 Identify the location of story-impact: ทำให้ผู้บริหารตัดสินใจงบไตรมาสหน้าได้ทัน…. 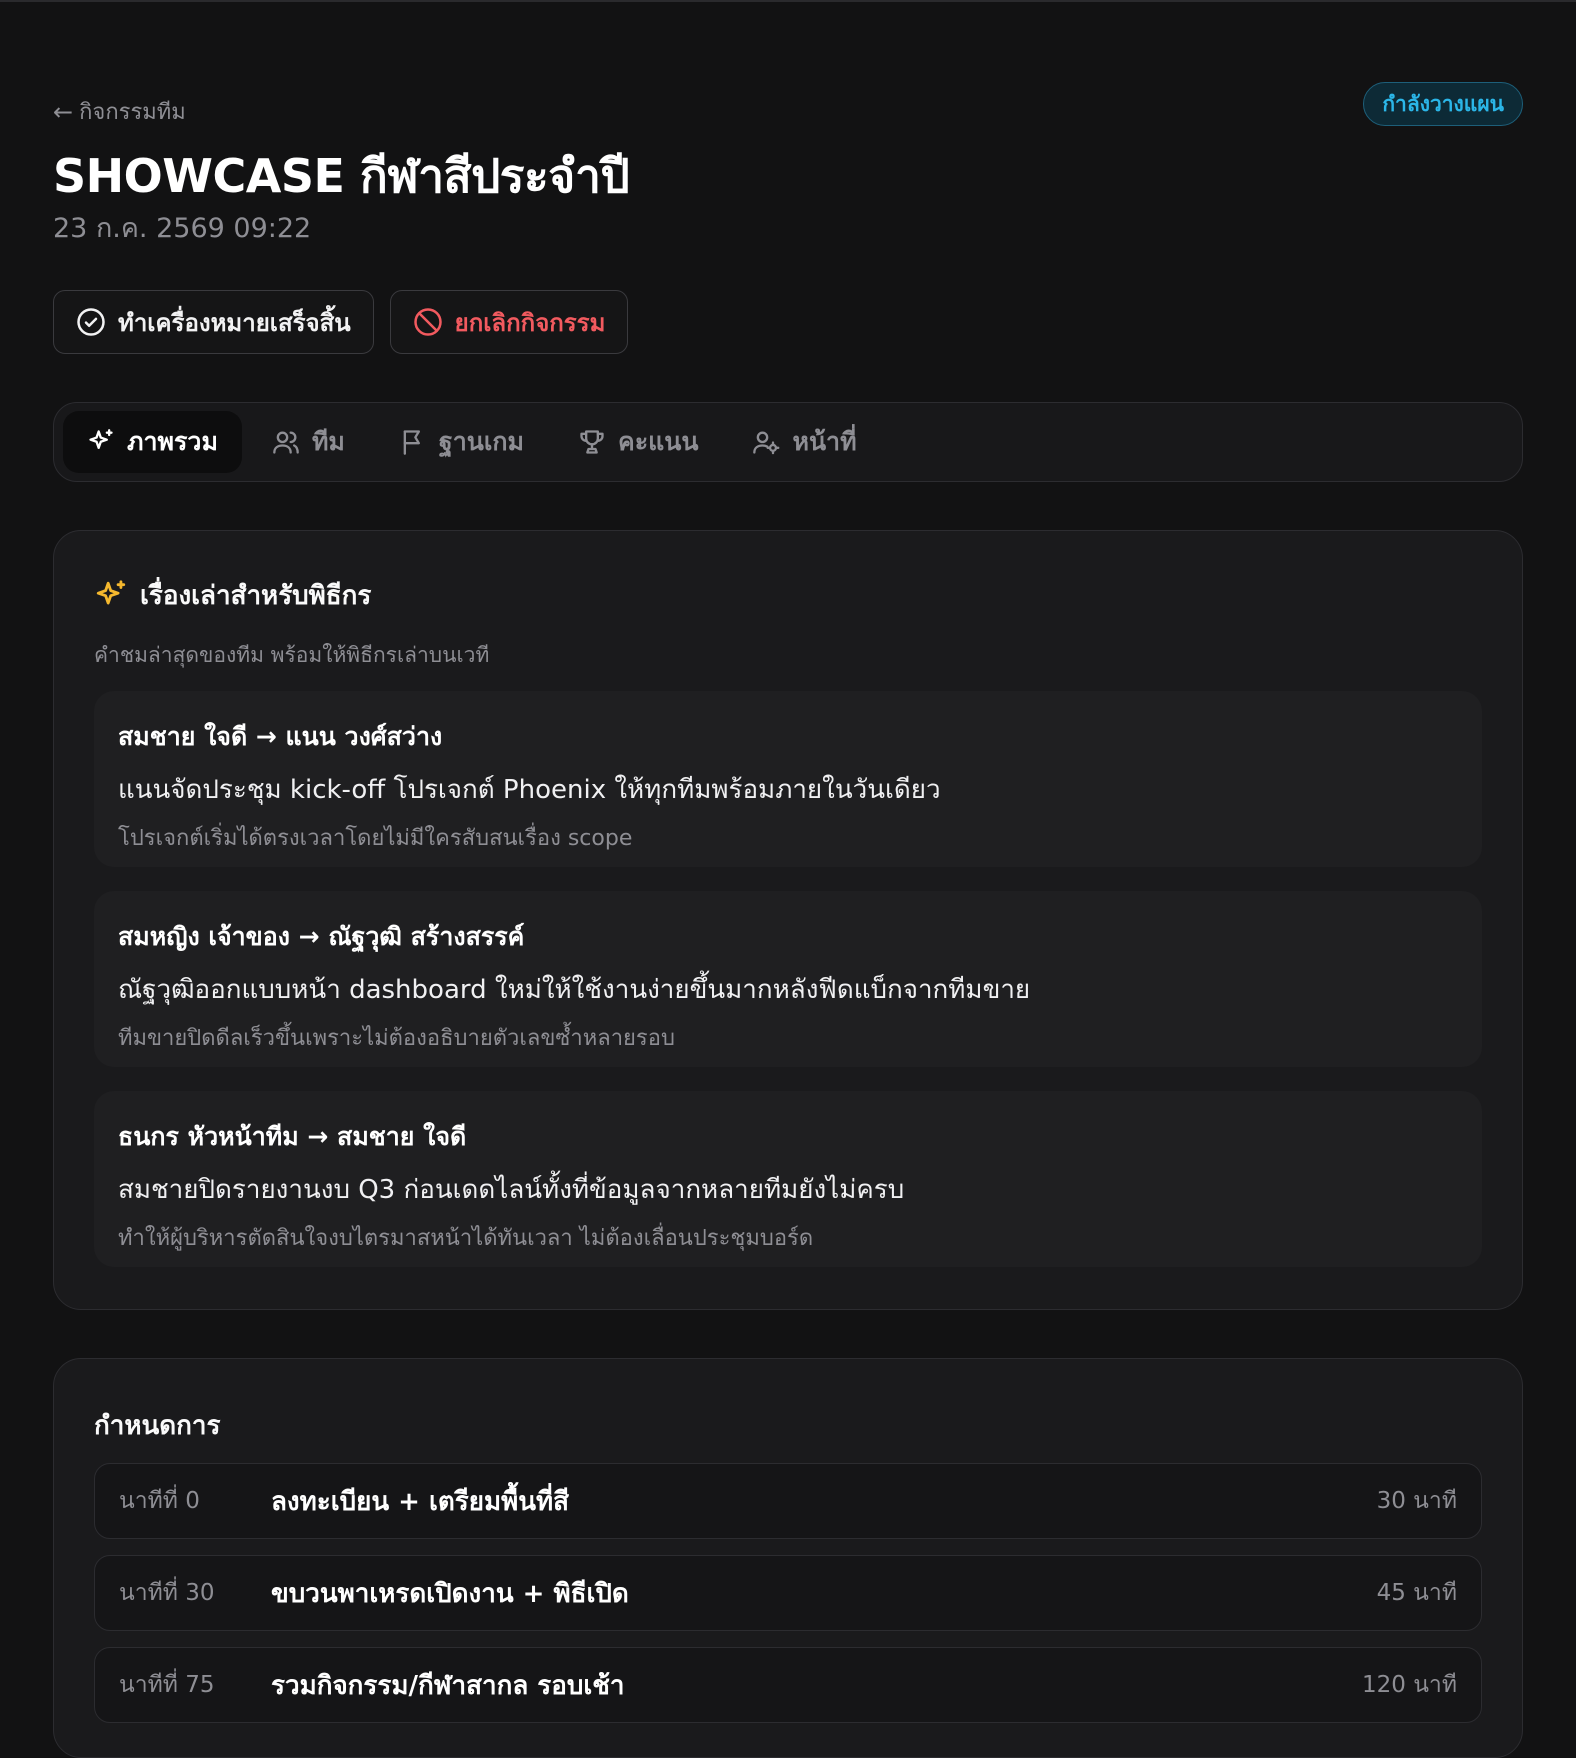
(466, 1238).